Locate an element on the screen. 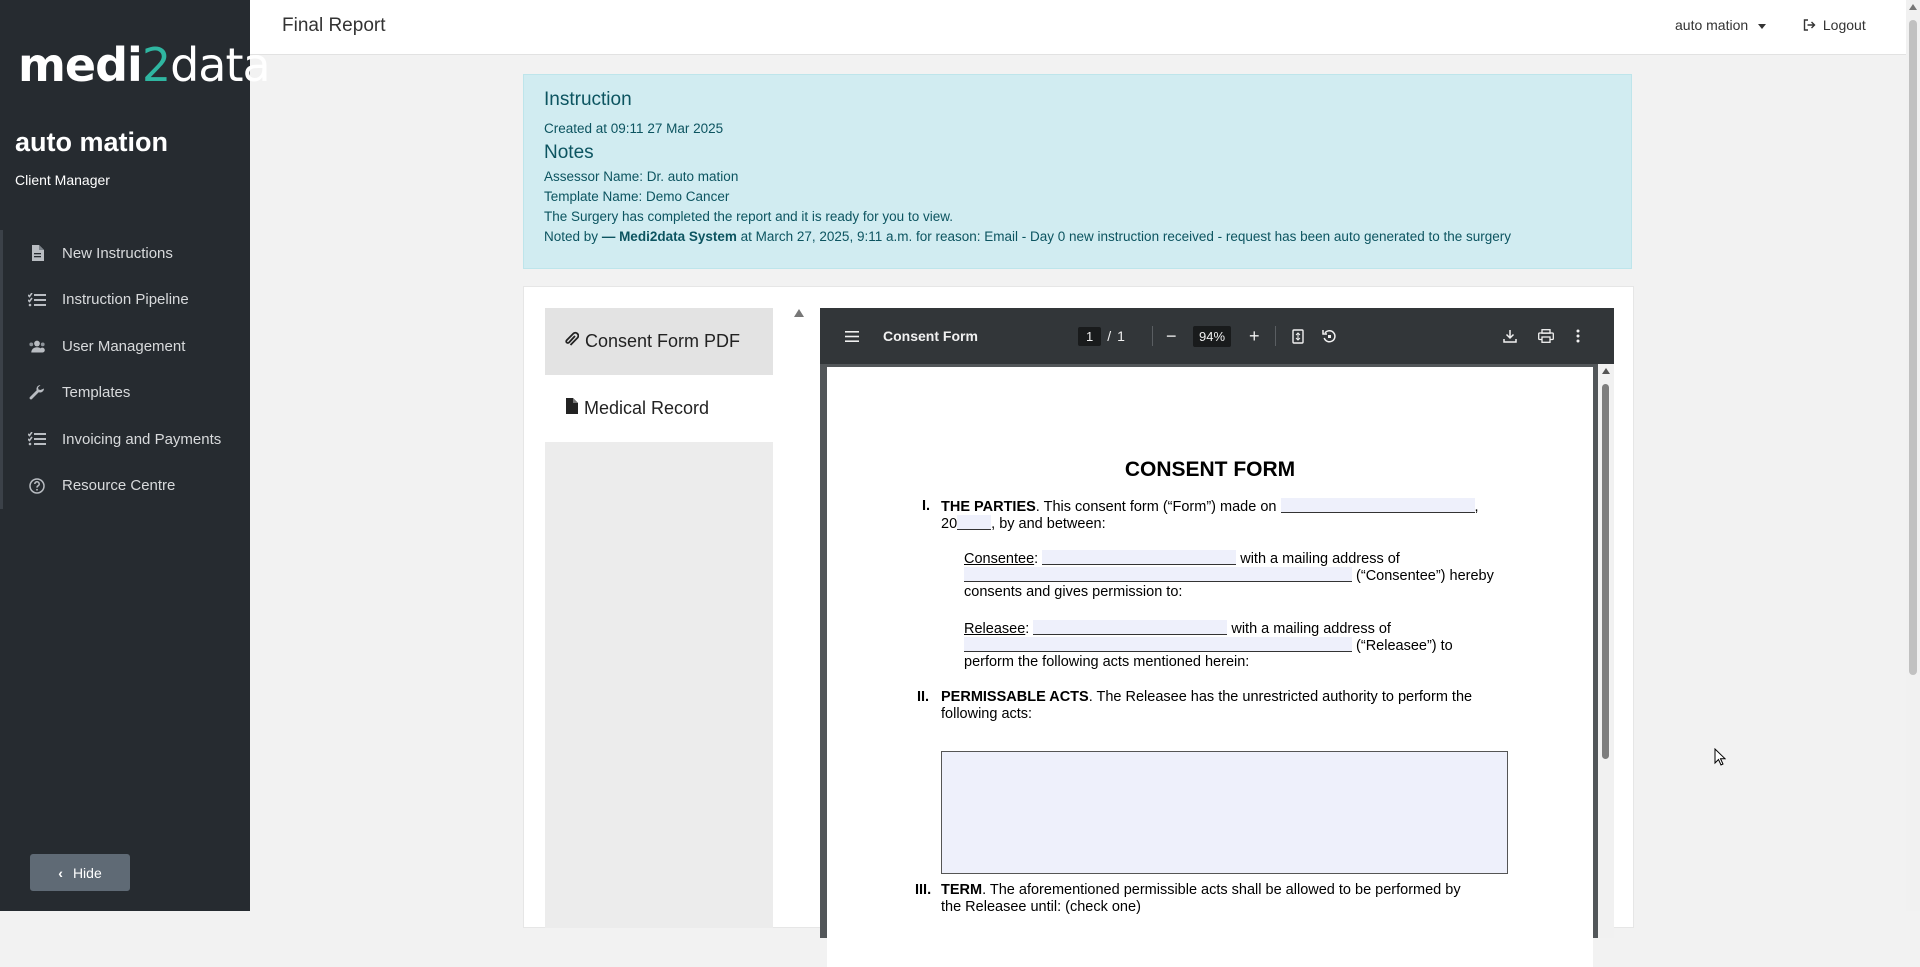 The height and width of the screenshot is (967, 1920). page-indicator: 1 / 1 is located at coordinates (1101, 336).